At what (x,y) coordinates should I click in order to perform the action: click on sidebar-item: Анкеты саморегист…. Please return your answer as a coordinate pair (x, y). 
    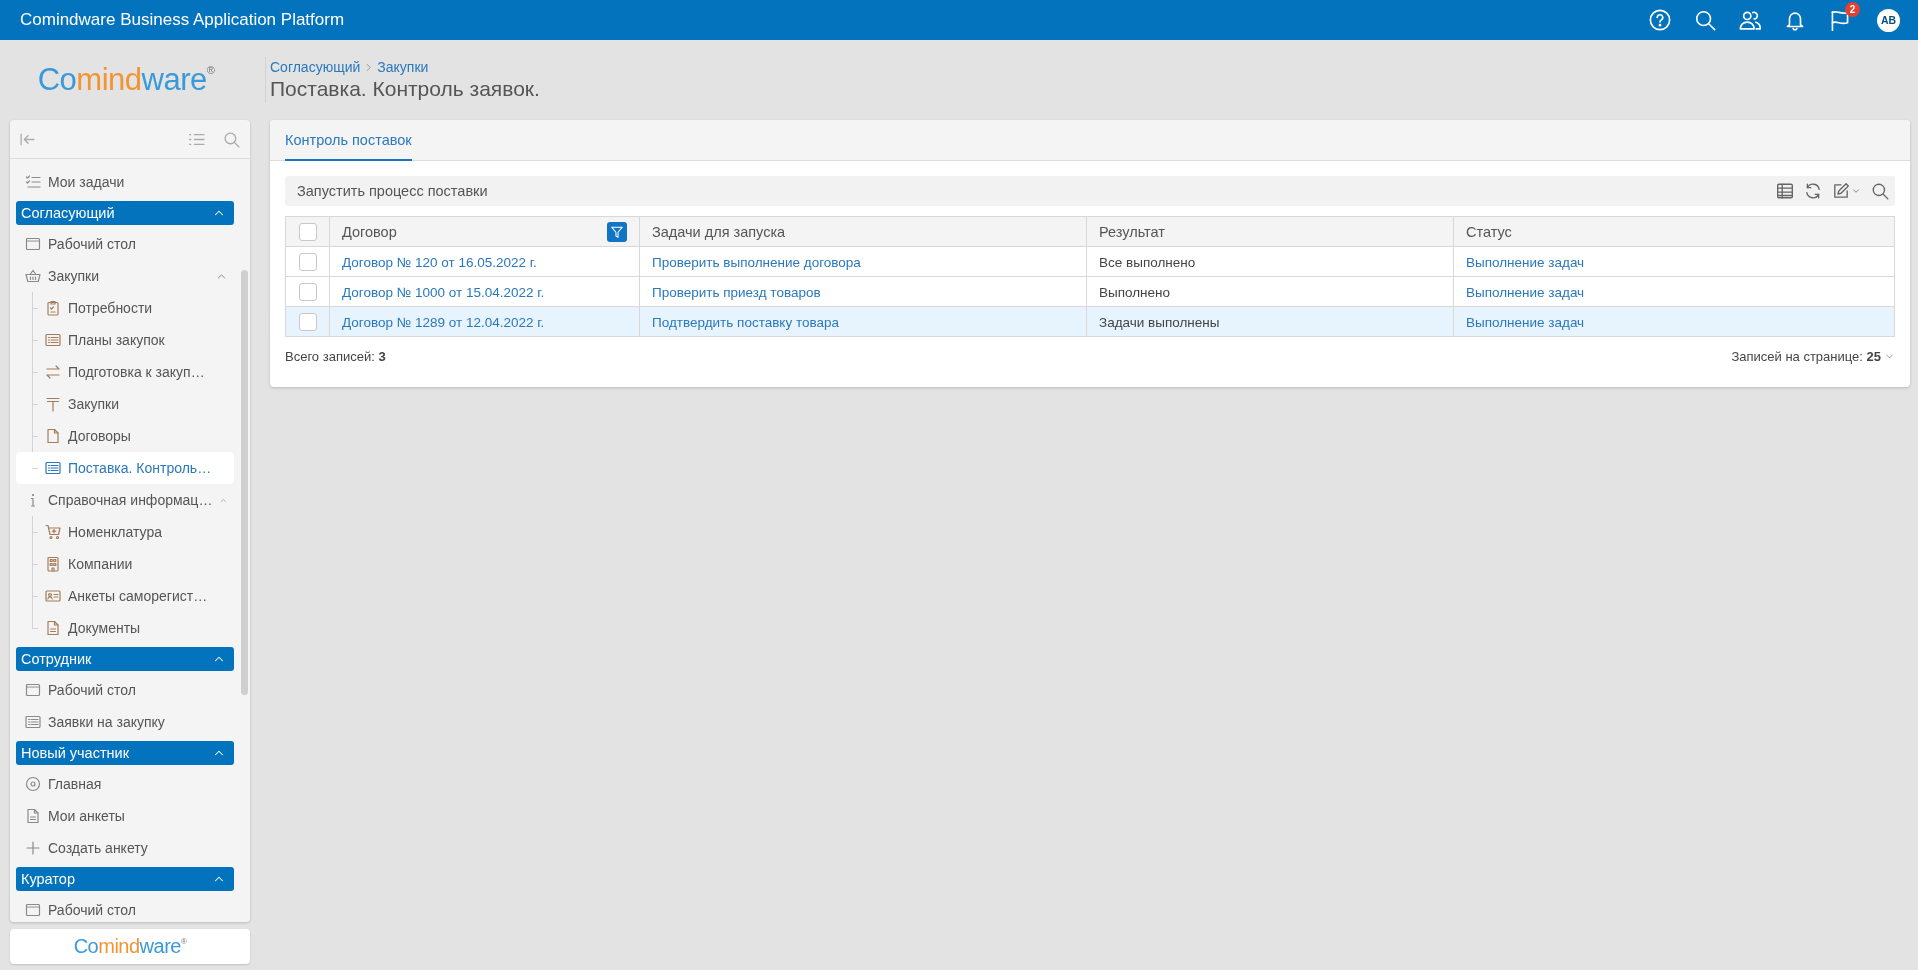
    Looking at the image, I should click on (125, 596).